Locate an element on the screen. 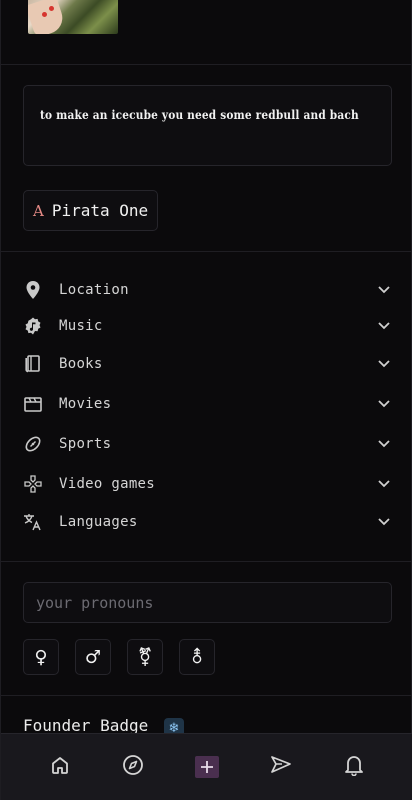 This screenshot has width=412, height=800. nav-notifications is located at coordinates (354, 767).